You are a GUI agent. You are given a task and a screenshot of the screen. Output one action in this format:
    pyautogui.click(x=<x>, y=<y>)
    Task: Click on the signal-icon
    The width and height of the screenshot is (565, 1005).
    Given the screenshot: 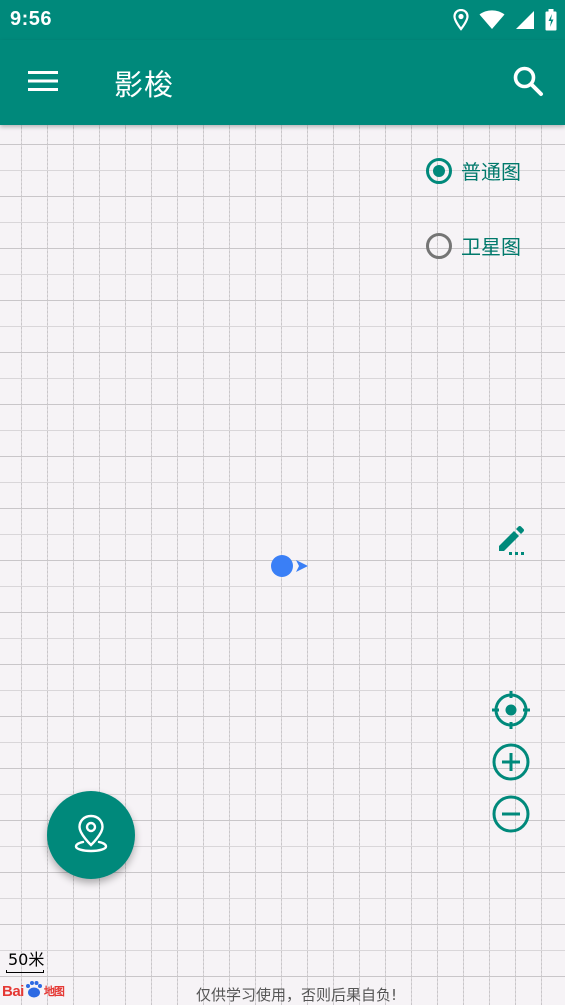 What is the action you would take?
    pyautogui.click(x=525, y=20)
    